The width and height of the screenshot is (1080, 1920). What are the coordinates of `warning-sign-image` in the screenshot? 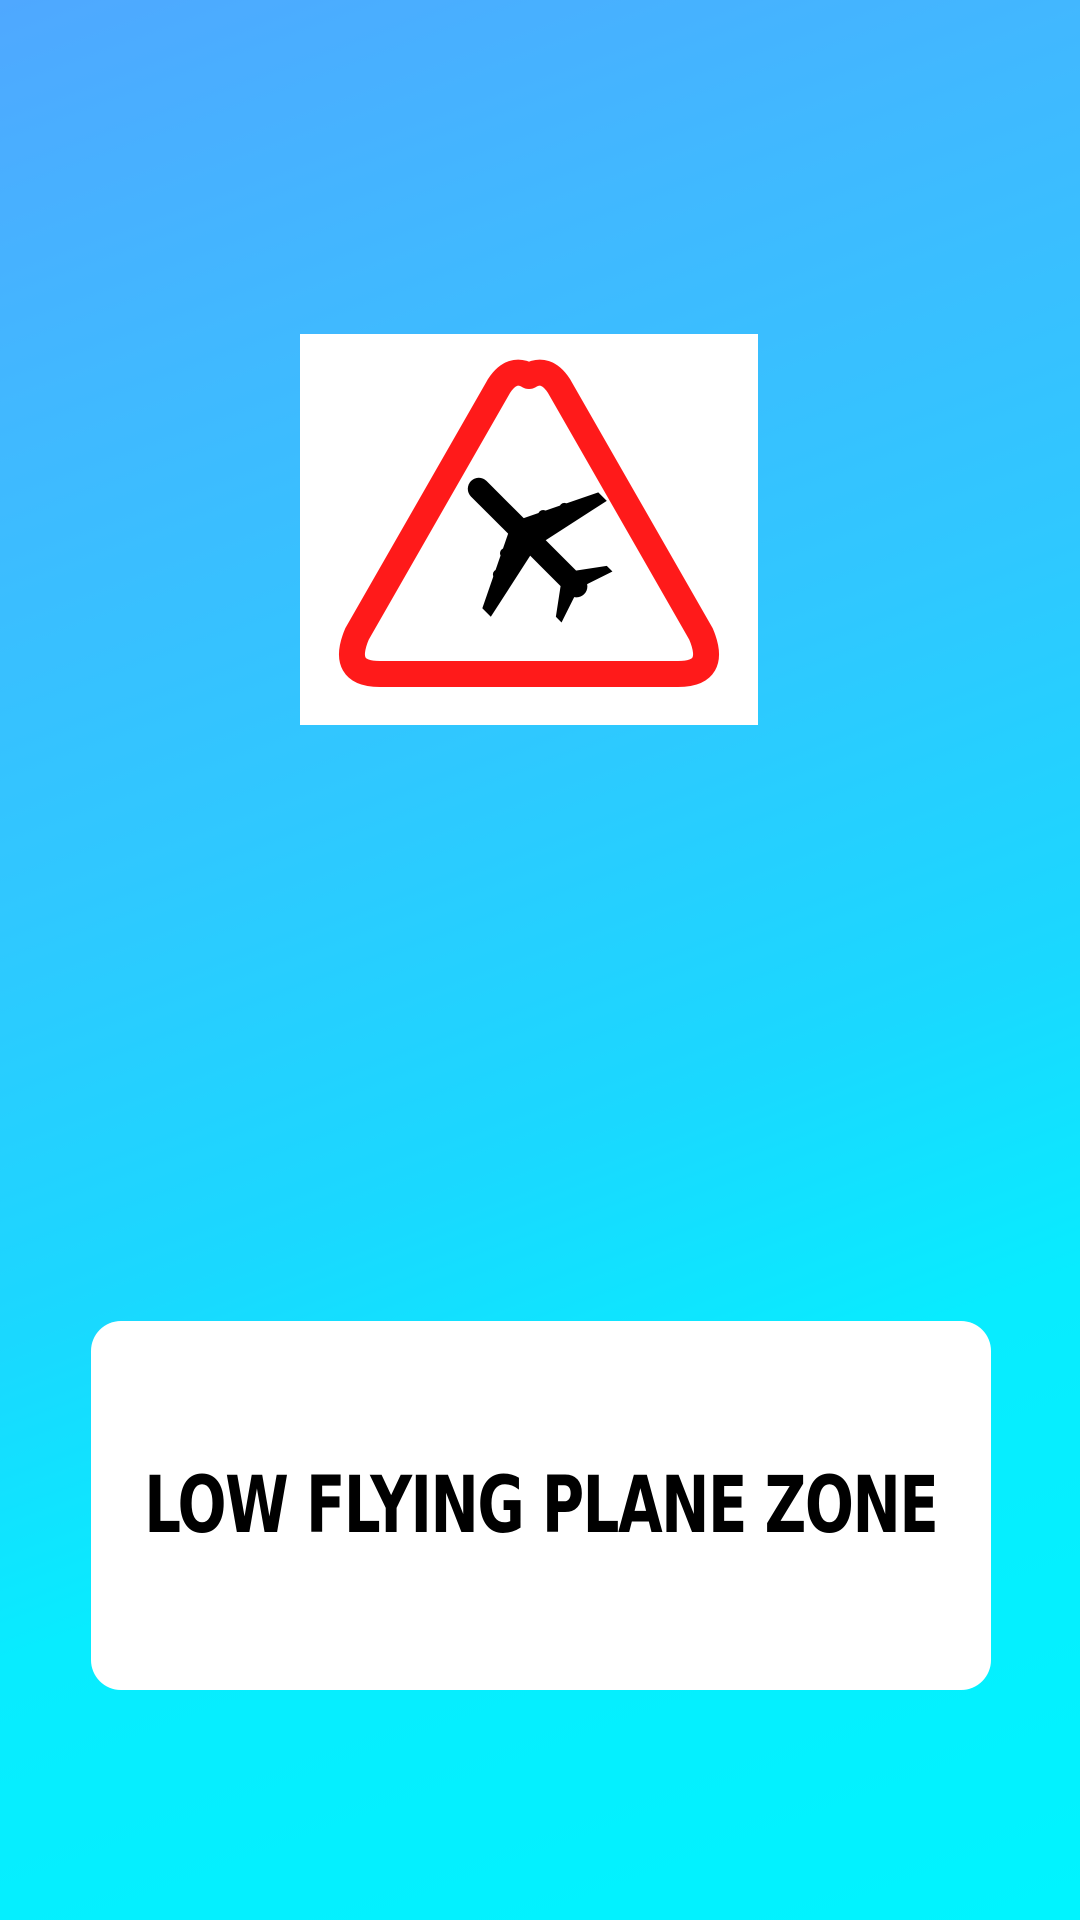 It's located at (529, 529).